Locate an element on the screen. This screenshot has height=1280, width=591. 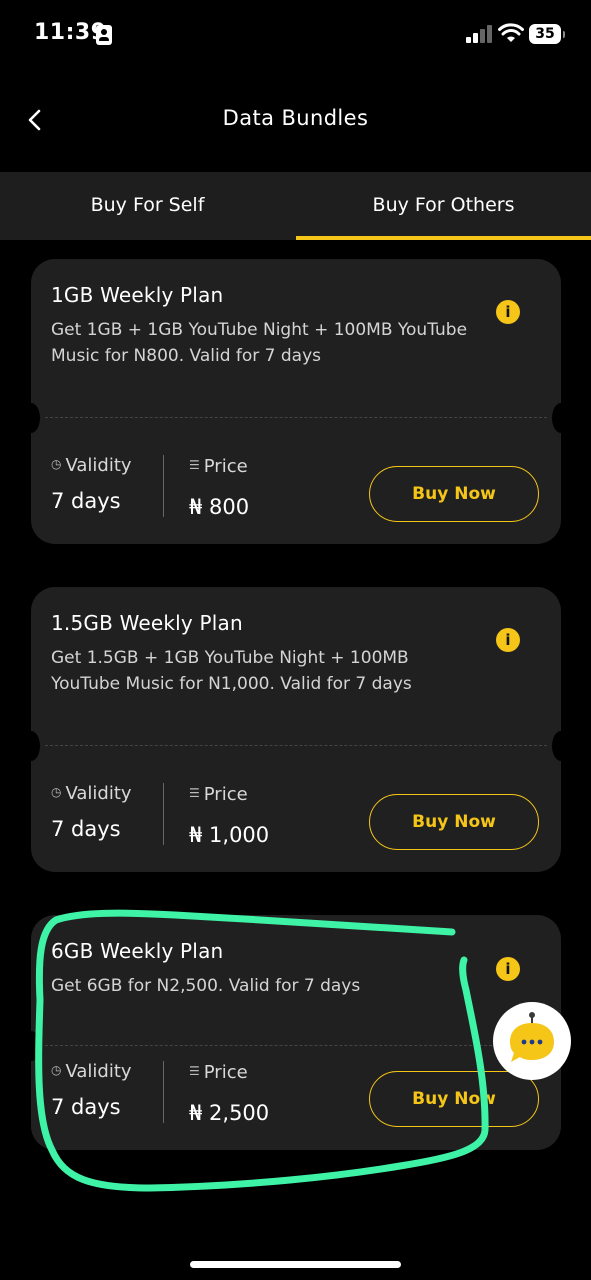
battery-icon: 35 is located at coordinates (547, 34).